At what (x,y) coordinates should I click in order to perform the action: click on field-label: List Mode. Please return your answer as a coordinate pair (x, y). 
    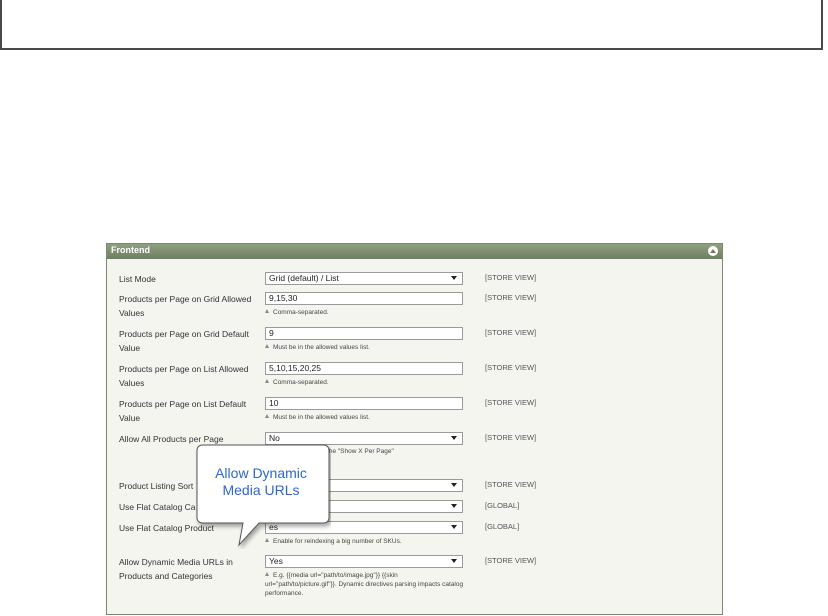
    Looking at the image, I should click on (137, 279).